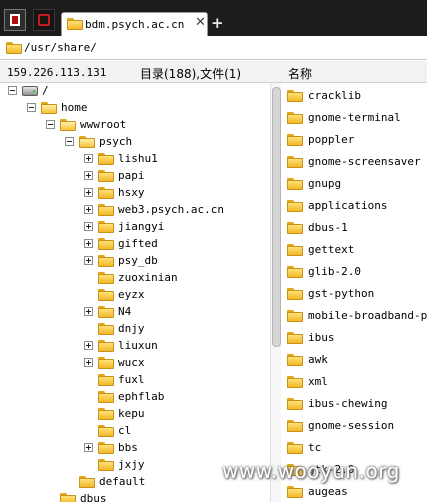 This screenshot has width=427, height=502. What do you see at coordinates (364, 161) in the screenshot?
I see `list-item-label: gnome-screensaver` at bounding box center [364, 161].